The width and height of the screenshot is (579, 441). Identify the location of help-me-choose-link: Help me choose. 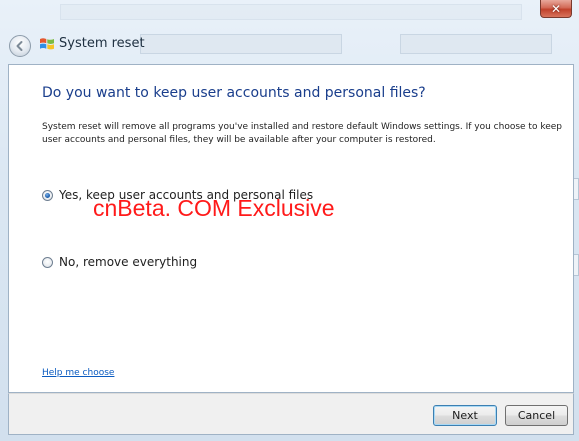
(78, 373).